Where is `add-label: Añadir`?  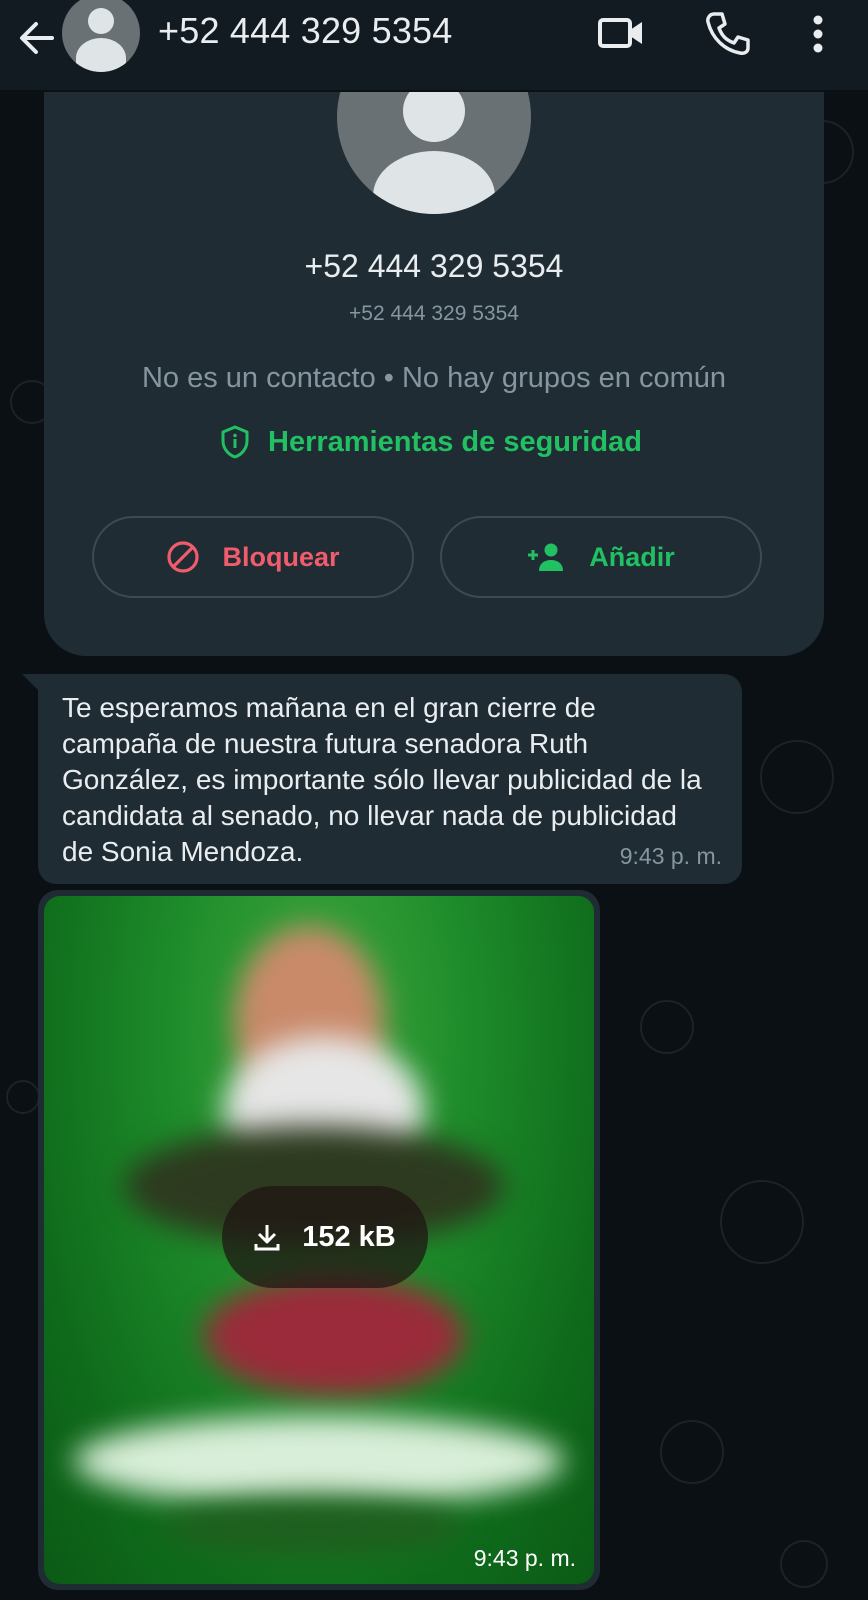
add-label: Añadir is located at coordinates (632, 556).